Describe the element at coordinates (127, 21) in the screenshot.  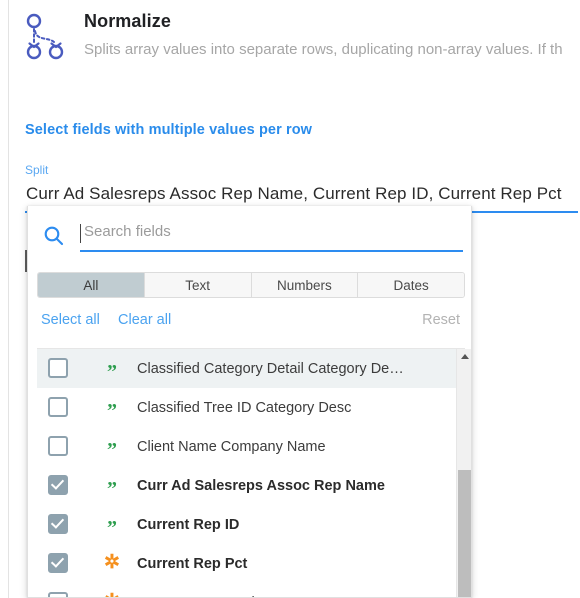
I see `page-title: Normalize` at that location.